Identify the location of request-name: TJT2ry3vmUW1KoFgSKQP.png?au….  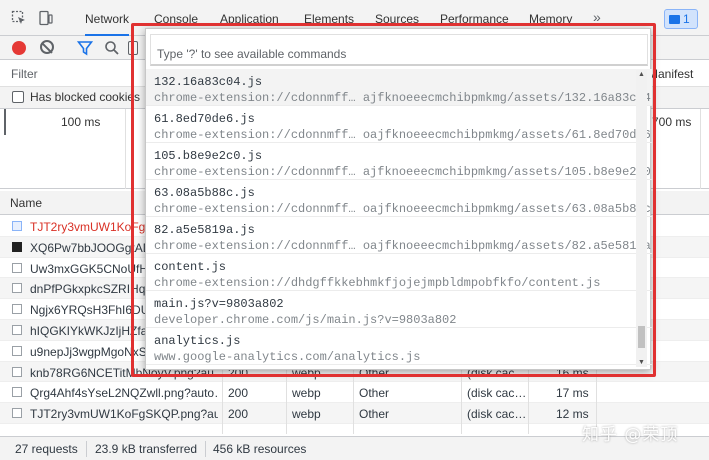
(124, 414).